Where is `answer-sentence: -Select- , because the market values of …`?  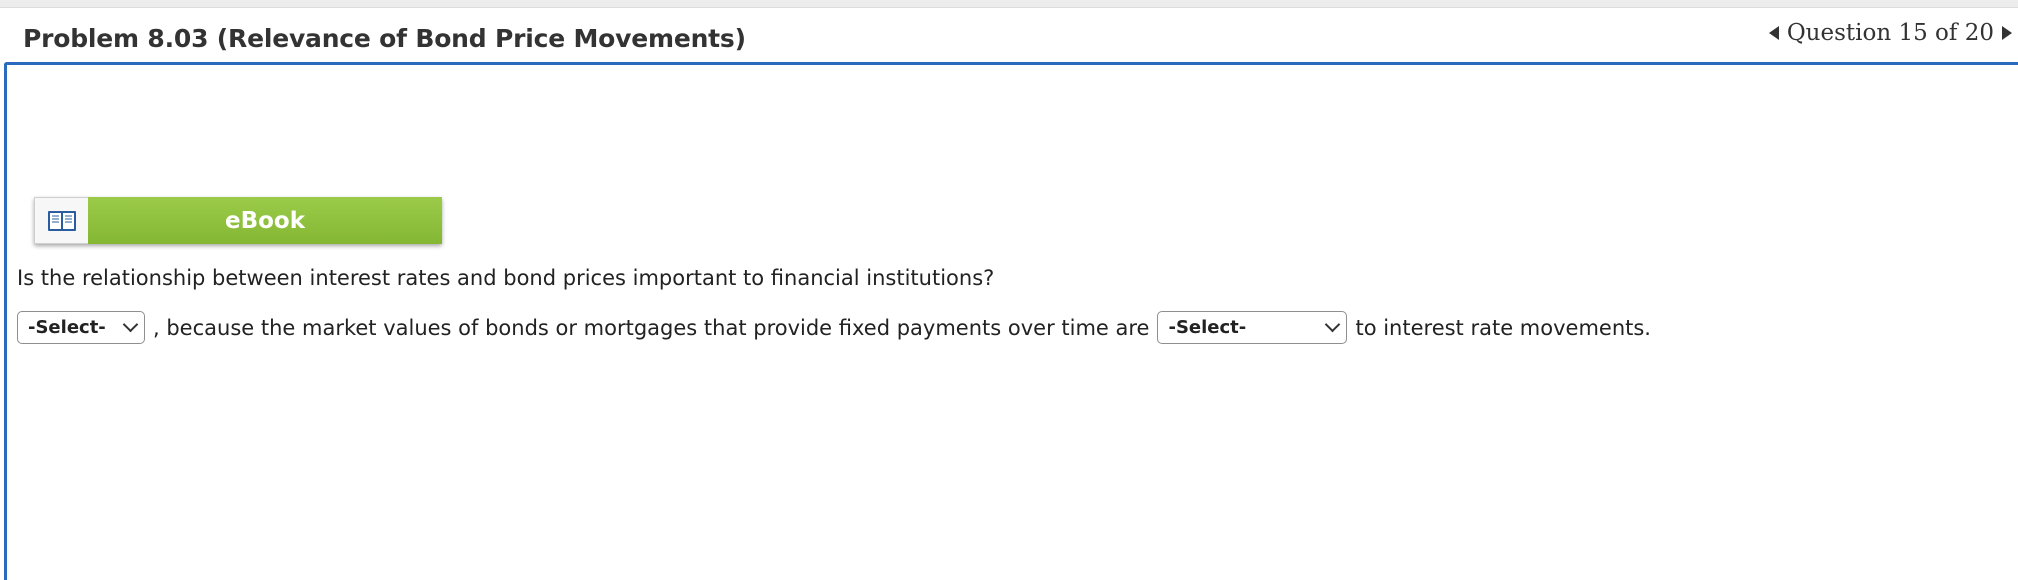
answer-sentence: -Select- , because the market values of … is located at coordinates (834, 327).